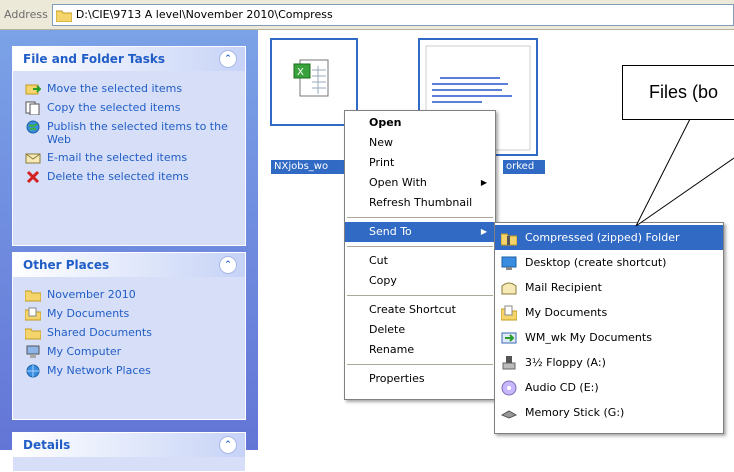 The width and height of the screenshot is (734, 472). I want to click on menu-item-properties: Properties, so click(420, 379).